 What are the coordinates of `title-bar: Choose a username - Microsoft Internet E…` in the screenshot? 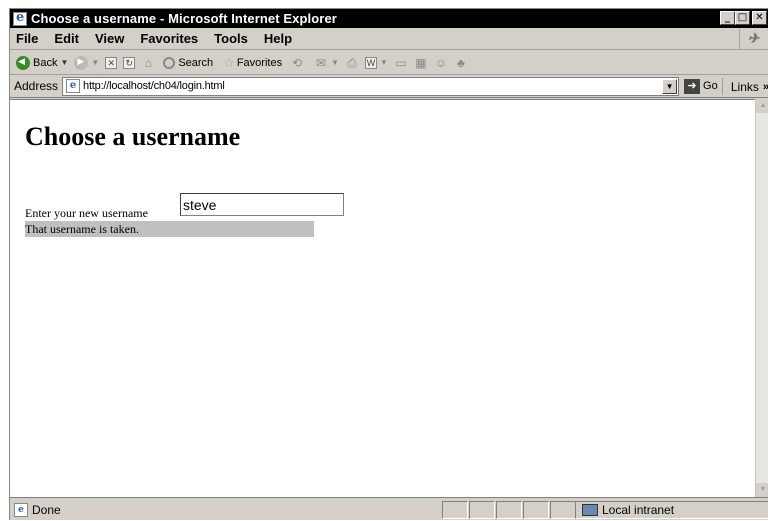 It's located at (389, 18).